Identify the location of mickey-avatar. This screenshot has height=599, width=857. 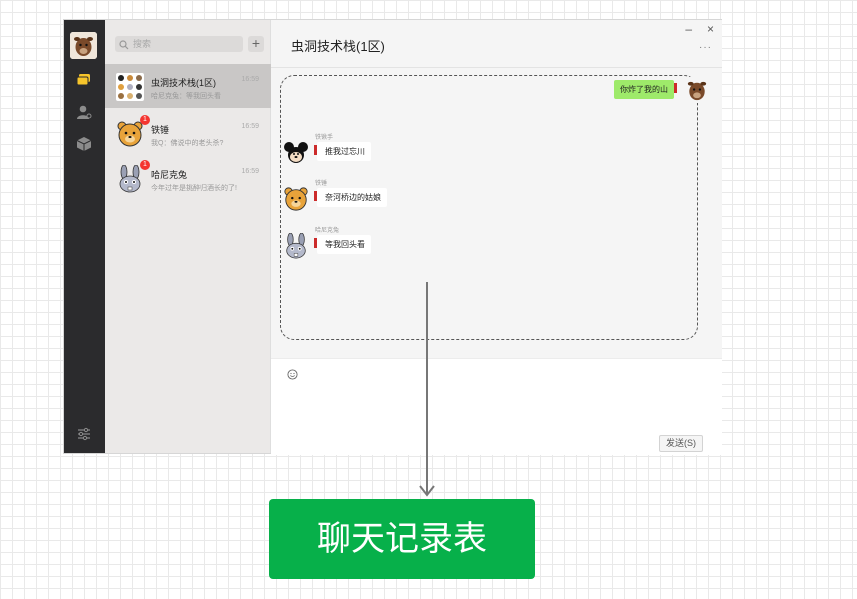
(296, 153).